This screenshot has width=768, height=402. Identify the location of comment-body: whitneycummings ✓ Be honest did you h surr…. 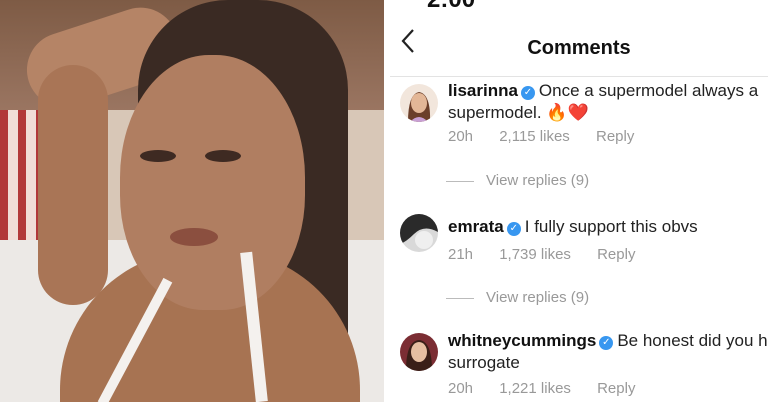
(608, 352).